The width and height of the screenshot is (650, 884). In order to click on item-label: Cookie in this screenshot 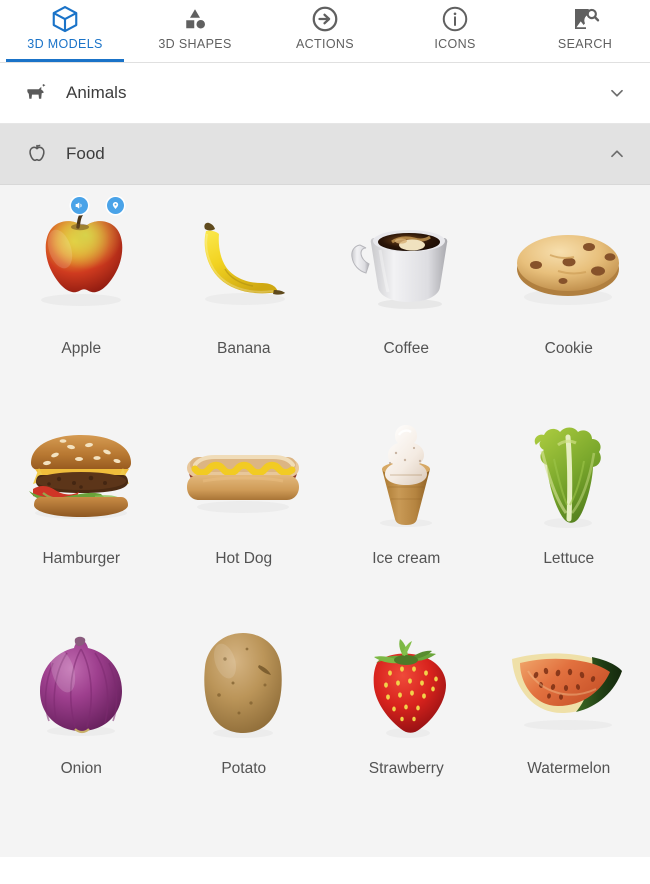, I will do `click(568, 348)`.